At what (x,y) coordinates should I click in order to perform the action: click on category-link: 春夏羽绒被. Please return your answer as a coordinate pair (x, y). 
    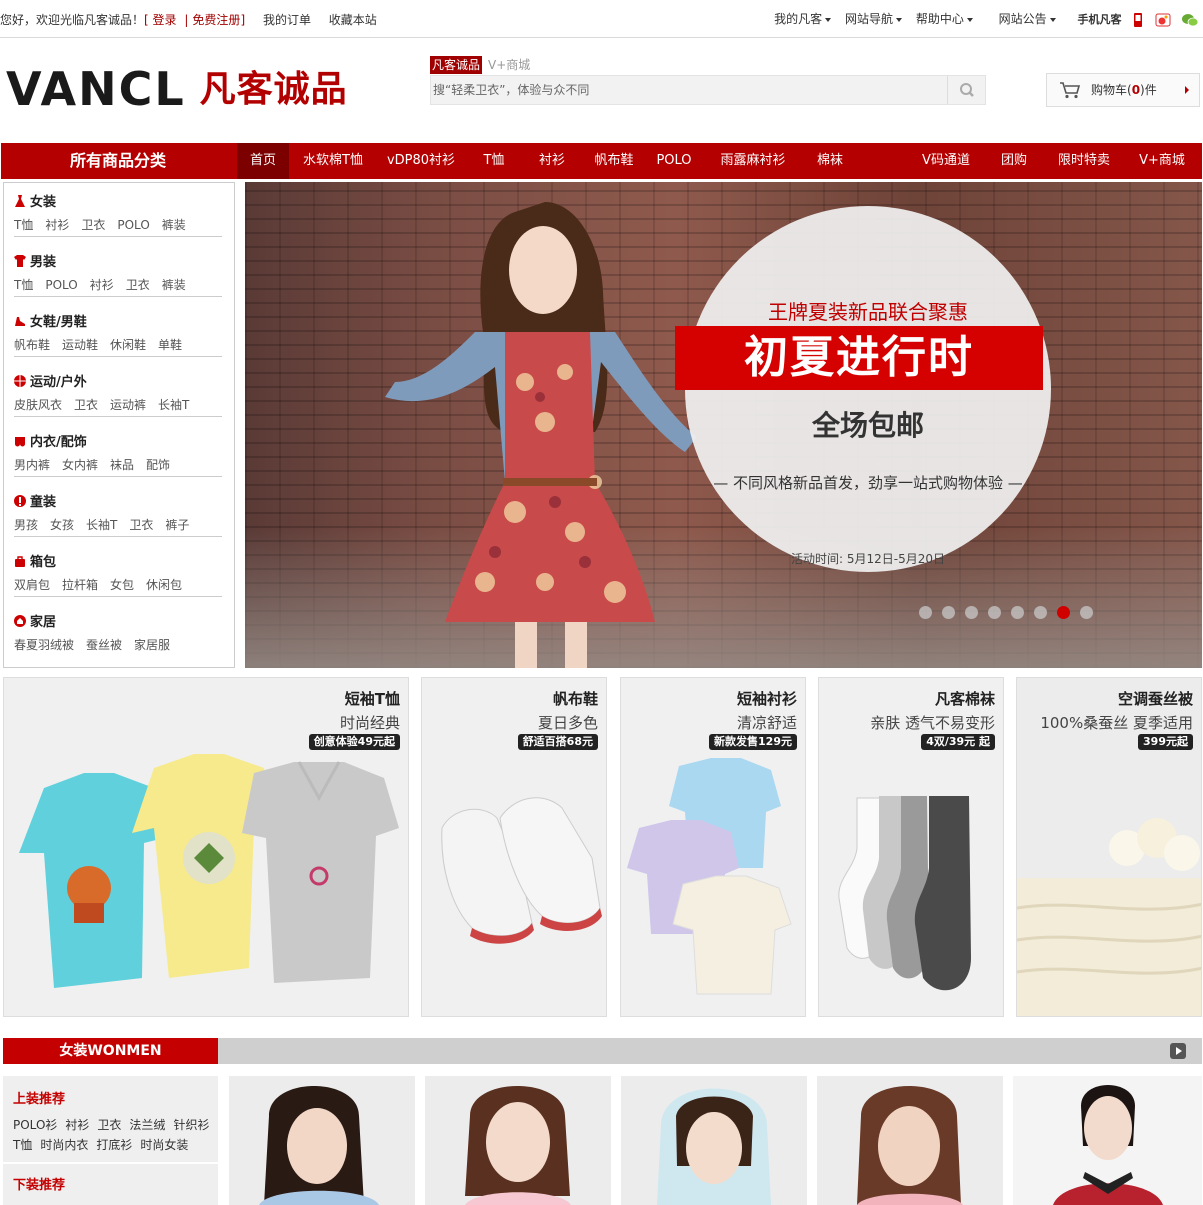
    Looking at the image, I should click on (44, 645).